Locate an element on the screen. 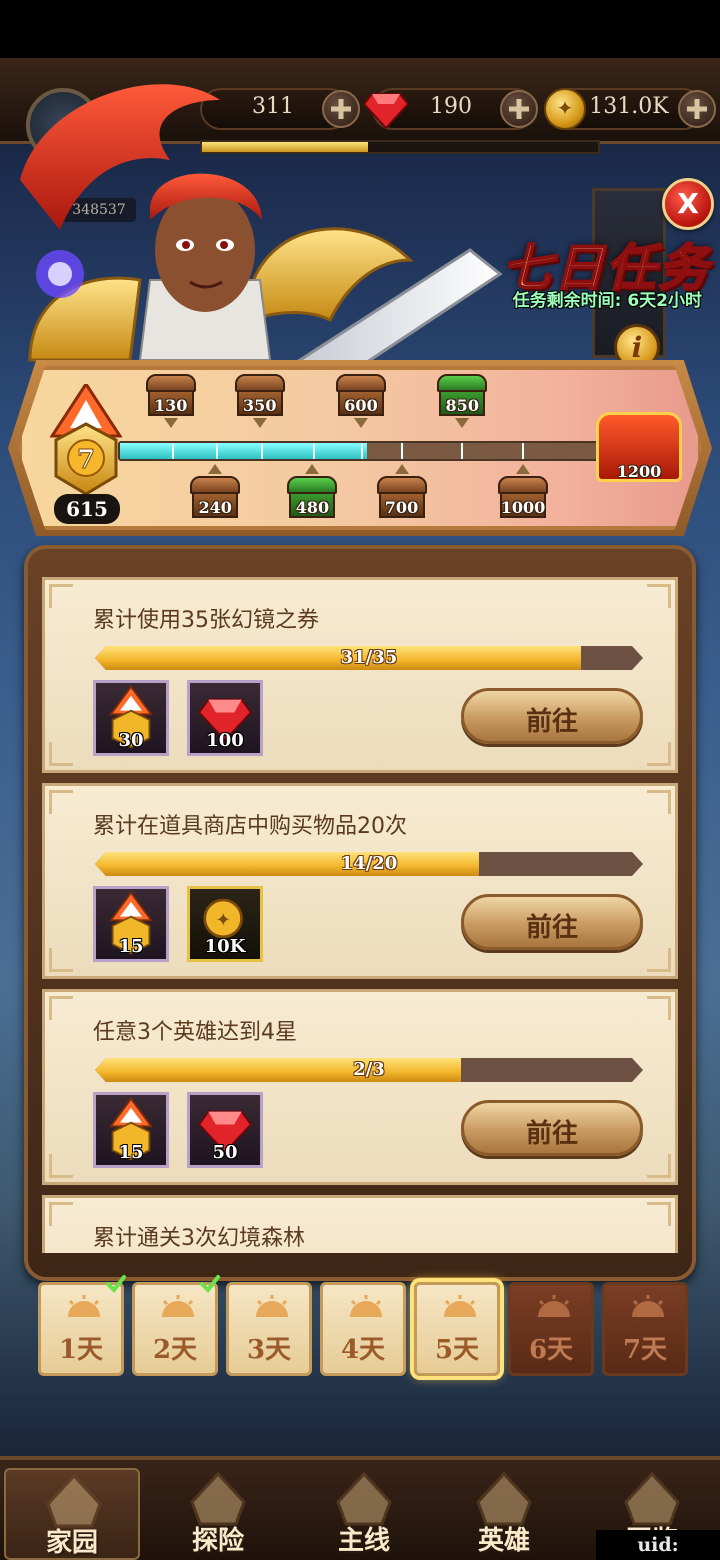 This screenshot has height=1560, width=720. nav-item-crossed-swords: 主线 is located at coordinates (364, 1514).